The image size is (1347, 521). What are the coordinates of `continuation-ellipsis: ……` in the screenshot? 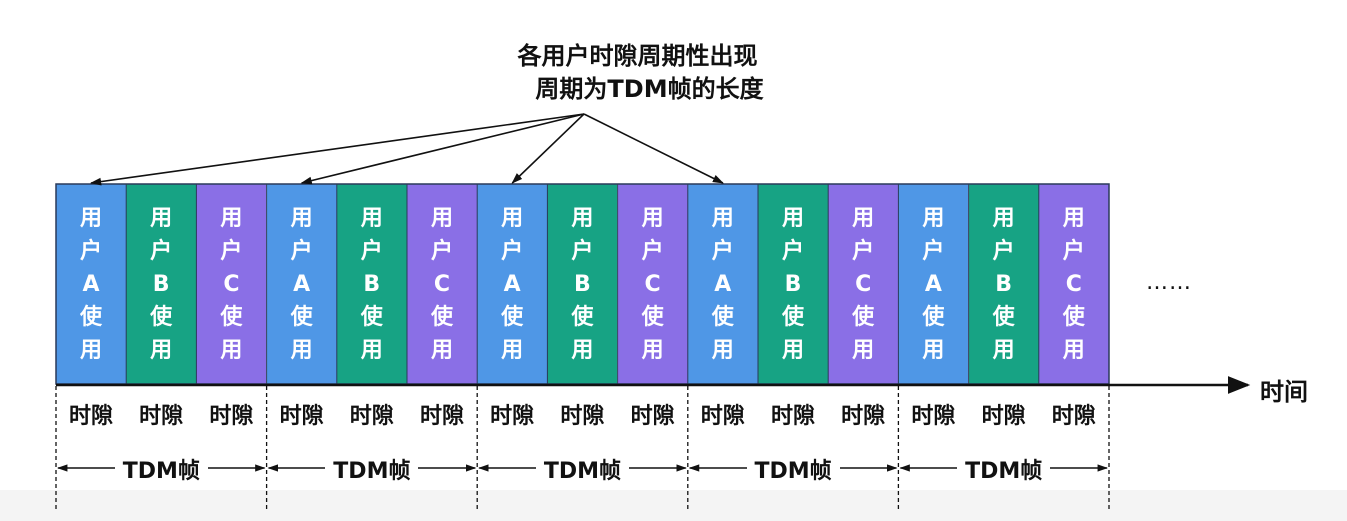 It's located at (1169, 282).